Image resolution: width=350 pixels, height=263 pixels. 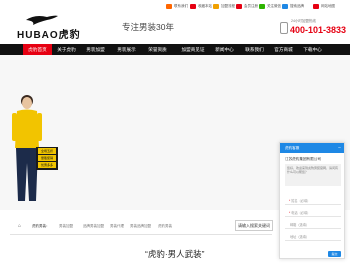 I want to click on nav-item-contact: 联系我们, so click(x=254, y=49).